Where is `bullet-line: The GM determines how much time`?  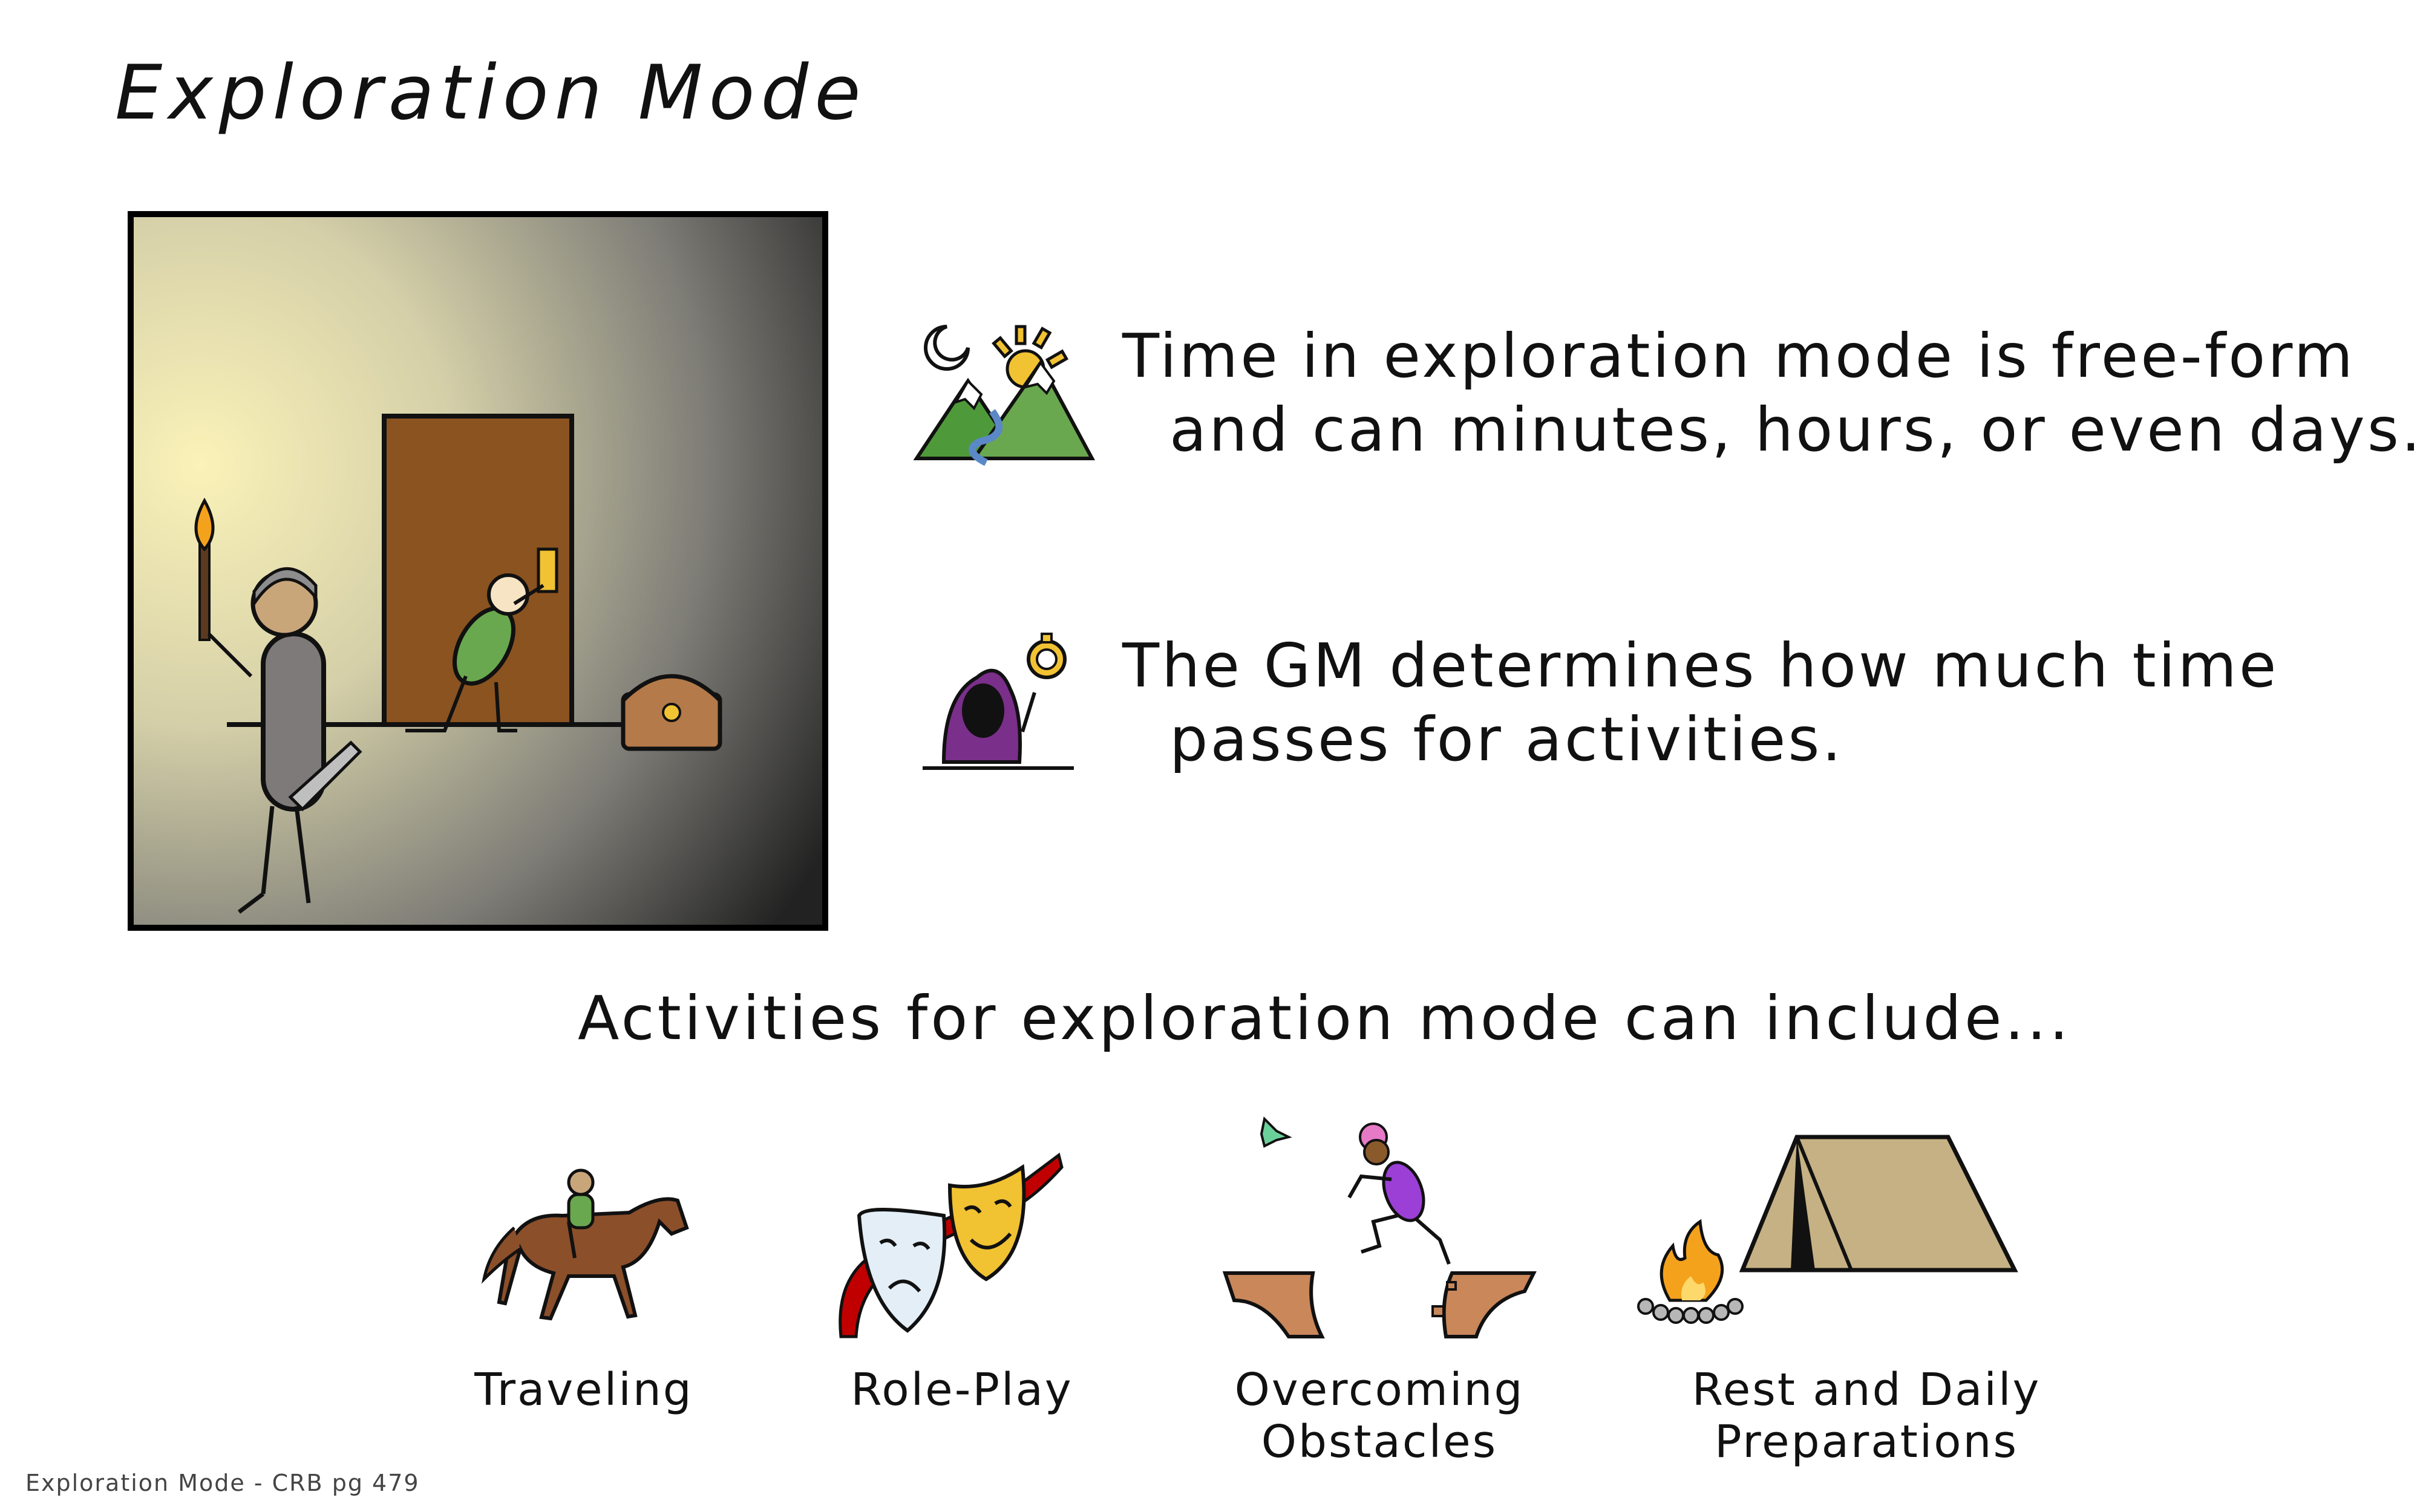
bullet-line: The GM determines how much time is located at coordinates (1700, 665).